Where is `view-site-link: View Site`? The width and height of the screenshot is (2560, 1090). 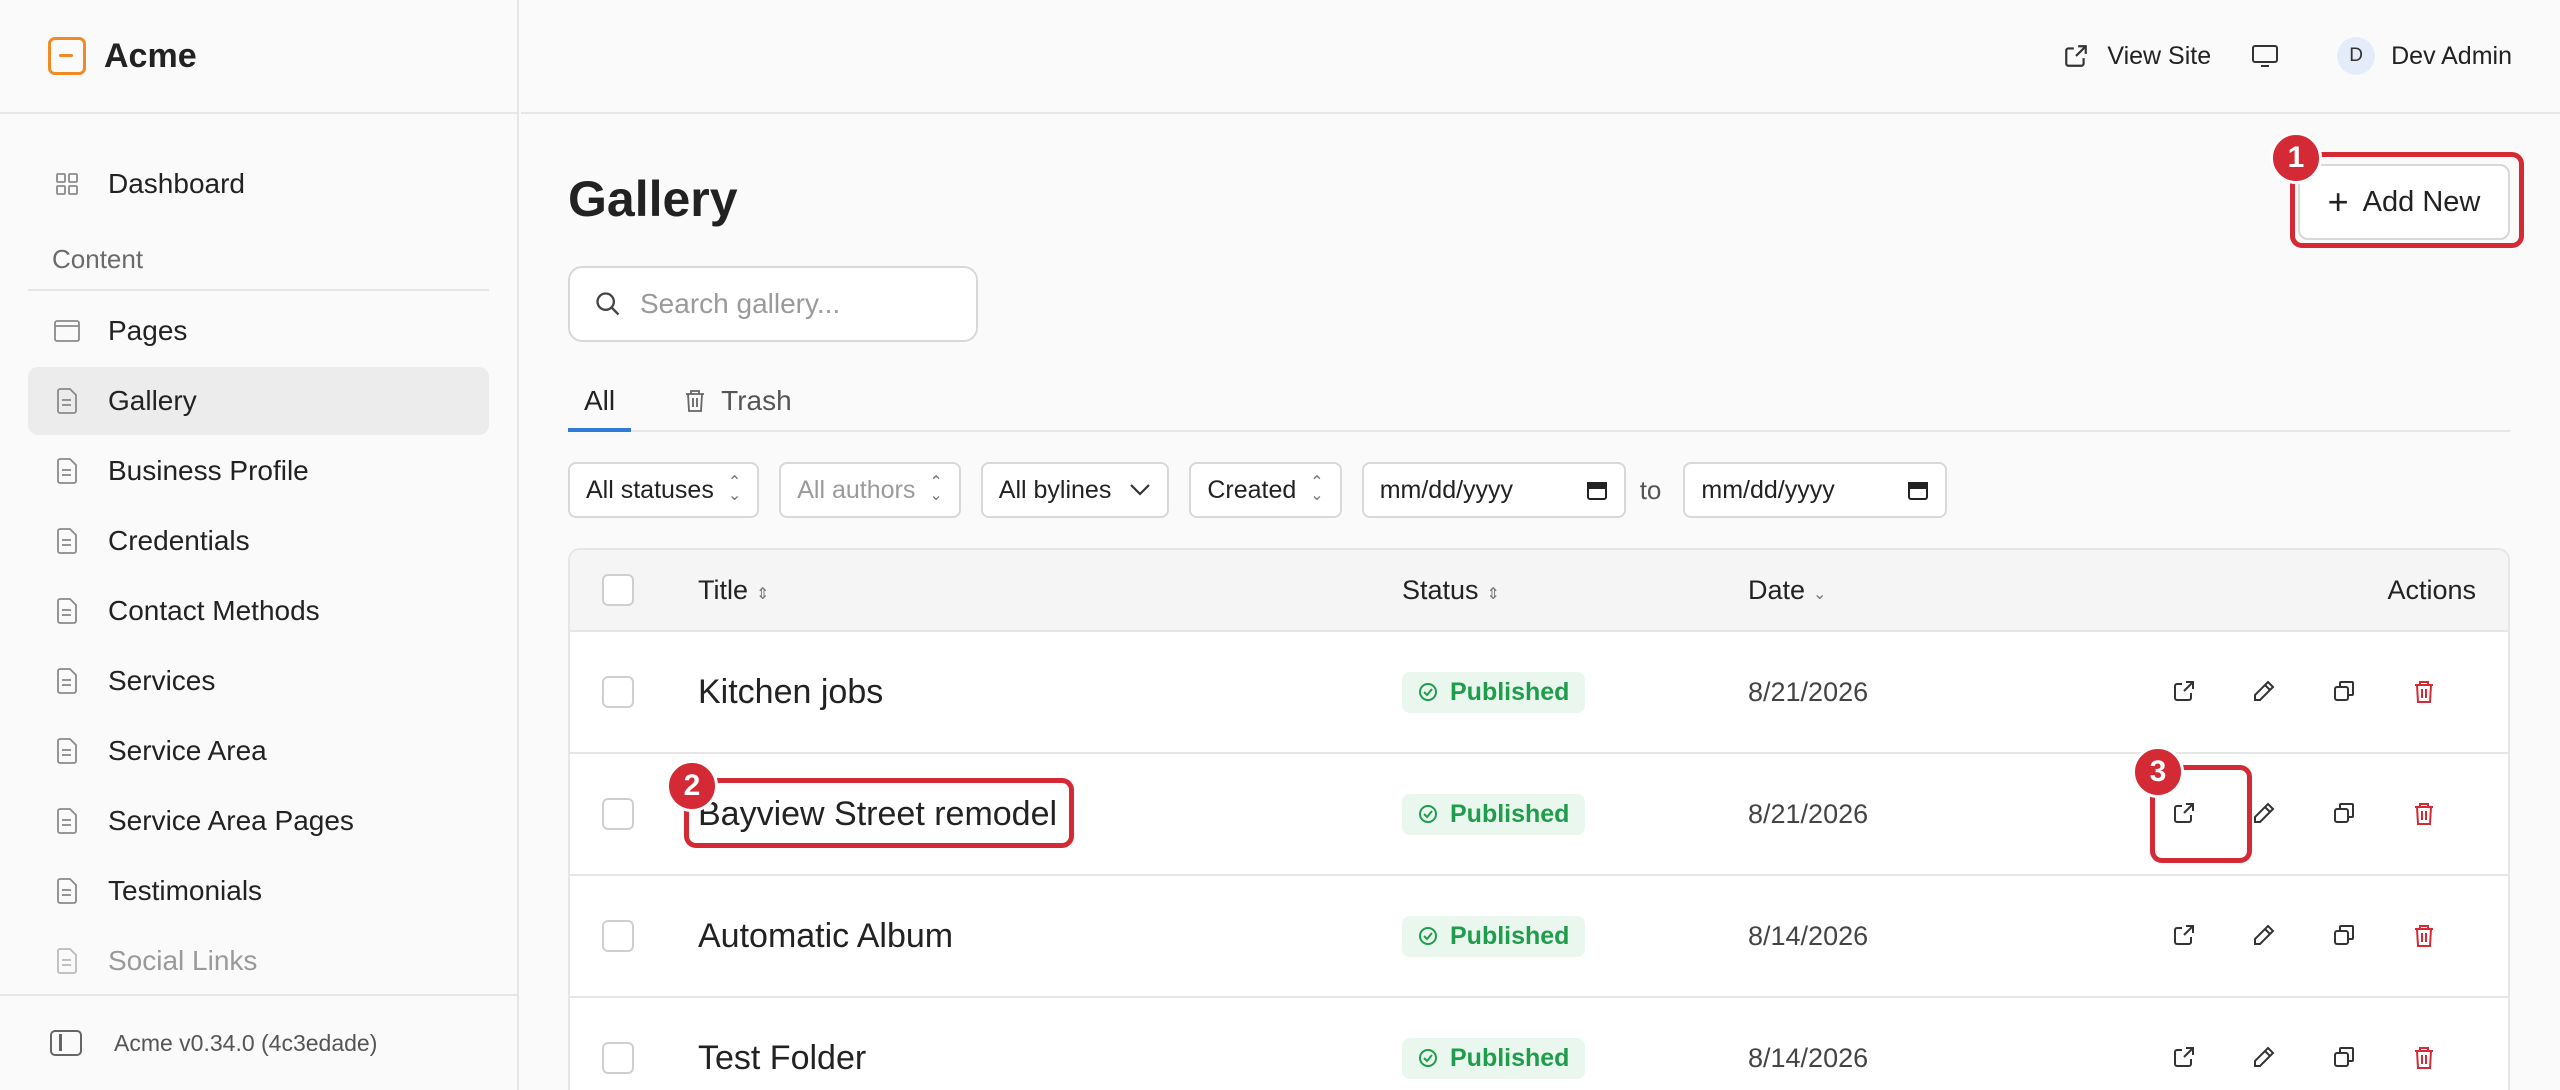
view-site-link: View Site is located at coordinates (2137, 56).